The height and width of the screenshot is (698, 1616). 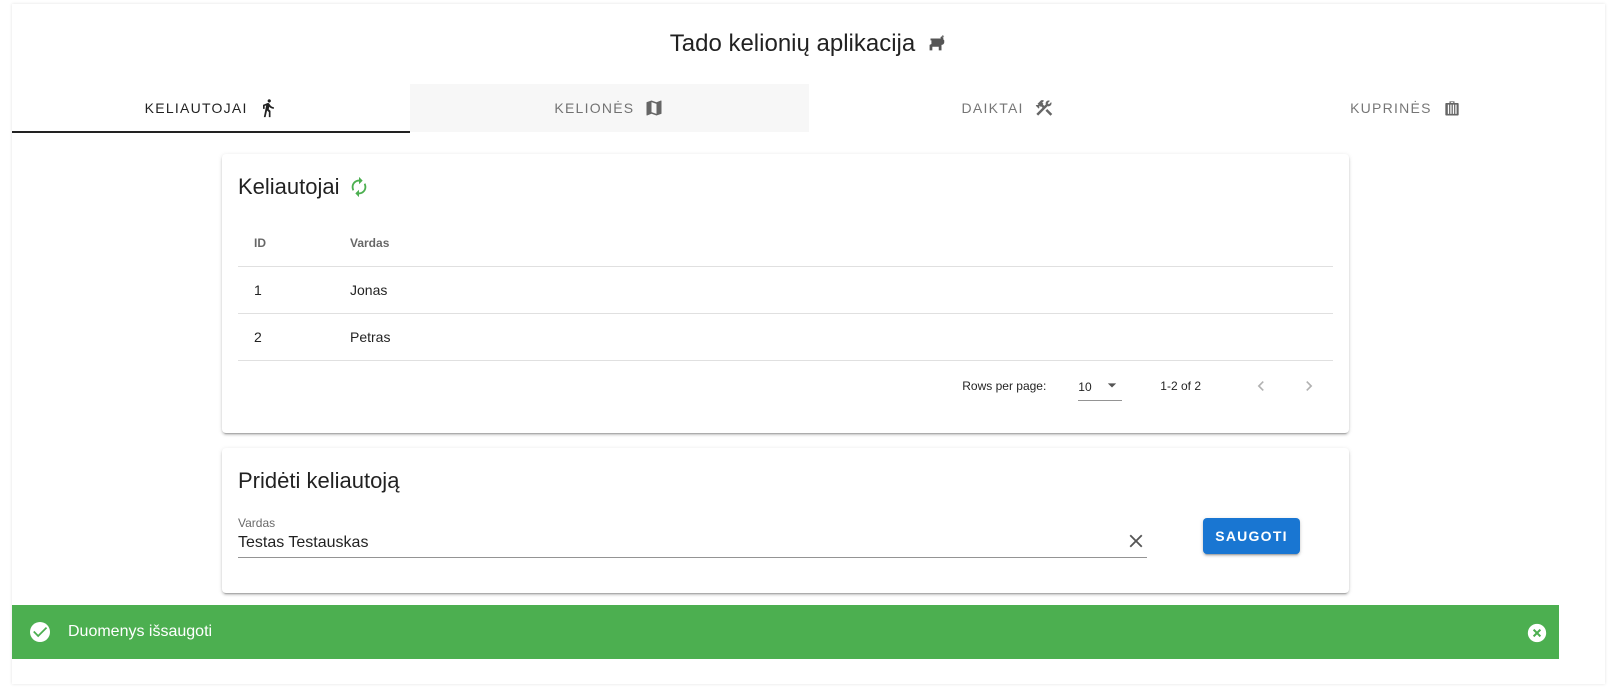 I want to click on table-header-row: ID Vardas, so click(x=785, y=243).